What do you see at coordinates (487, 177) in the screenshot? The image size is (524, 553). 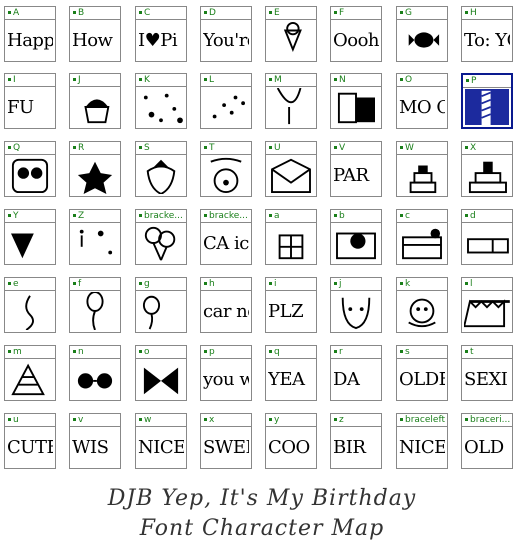 I see `cake2-icon` at bounding box center [487, 177].